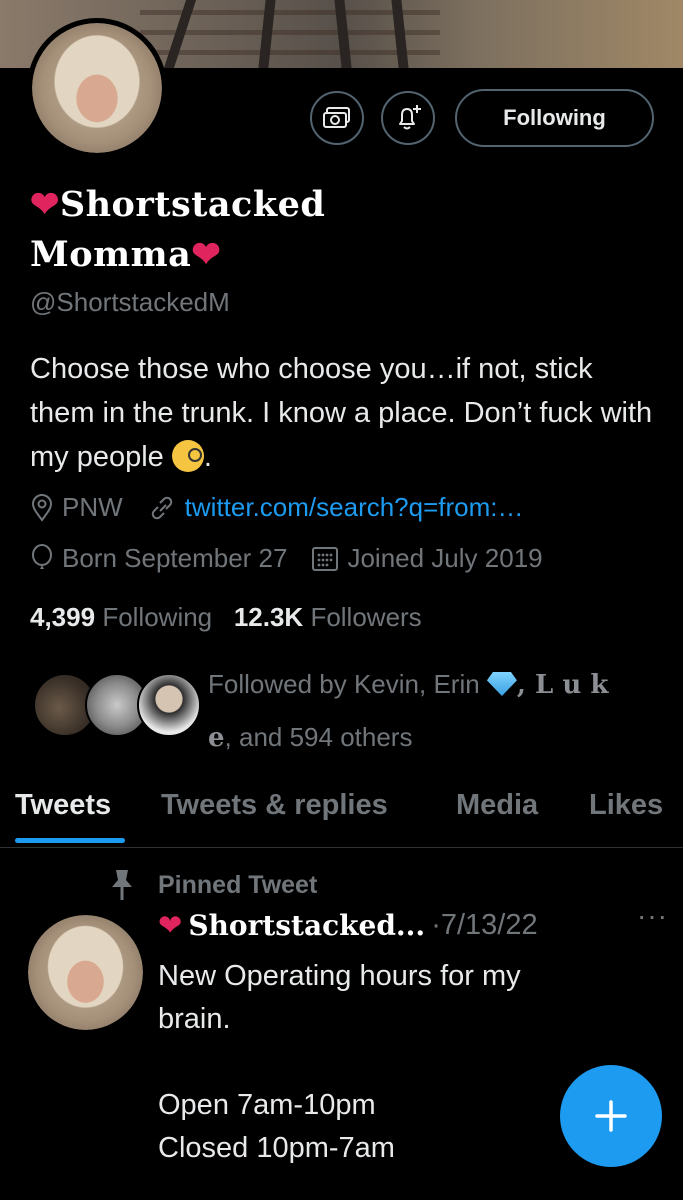  Describe the element at coordinates (70, 840) in the screenshot. I see `active-tab-indicator` at that location.